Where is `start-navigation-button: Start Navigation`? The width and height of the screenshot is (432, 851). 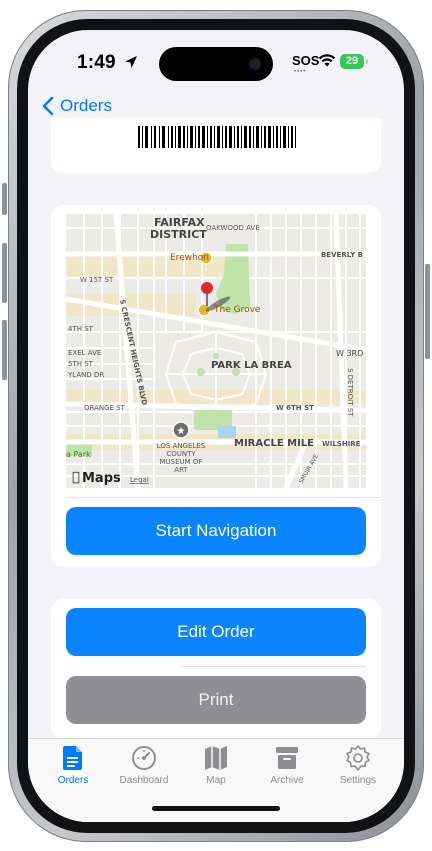 start-navigation-button: Start Navigation is located at coordinates (216, 531).